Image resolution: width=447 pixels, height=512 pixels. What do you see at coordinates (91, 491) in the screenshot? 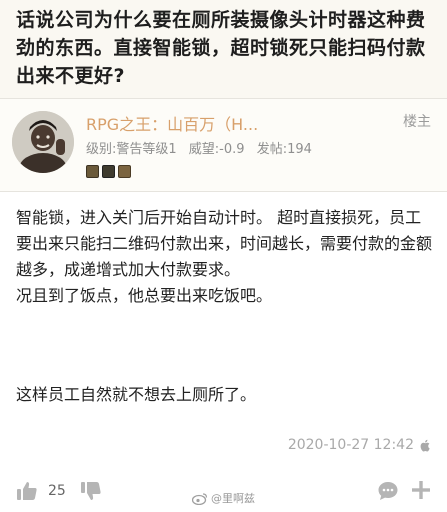
I see `thumbs-down-icon` at bounding box center [91, 491].